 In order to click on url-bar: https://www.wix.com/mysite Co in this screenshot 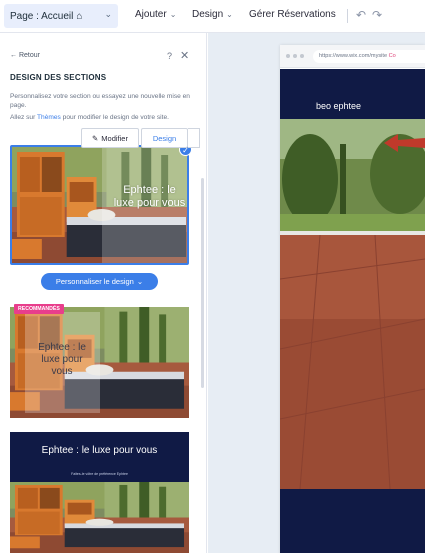, I will do `click(369, 56)`.